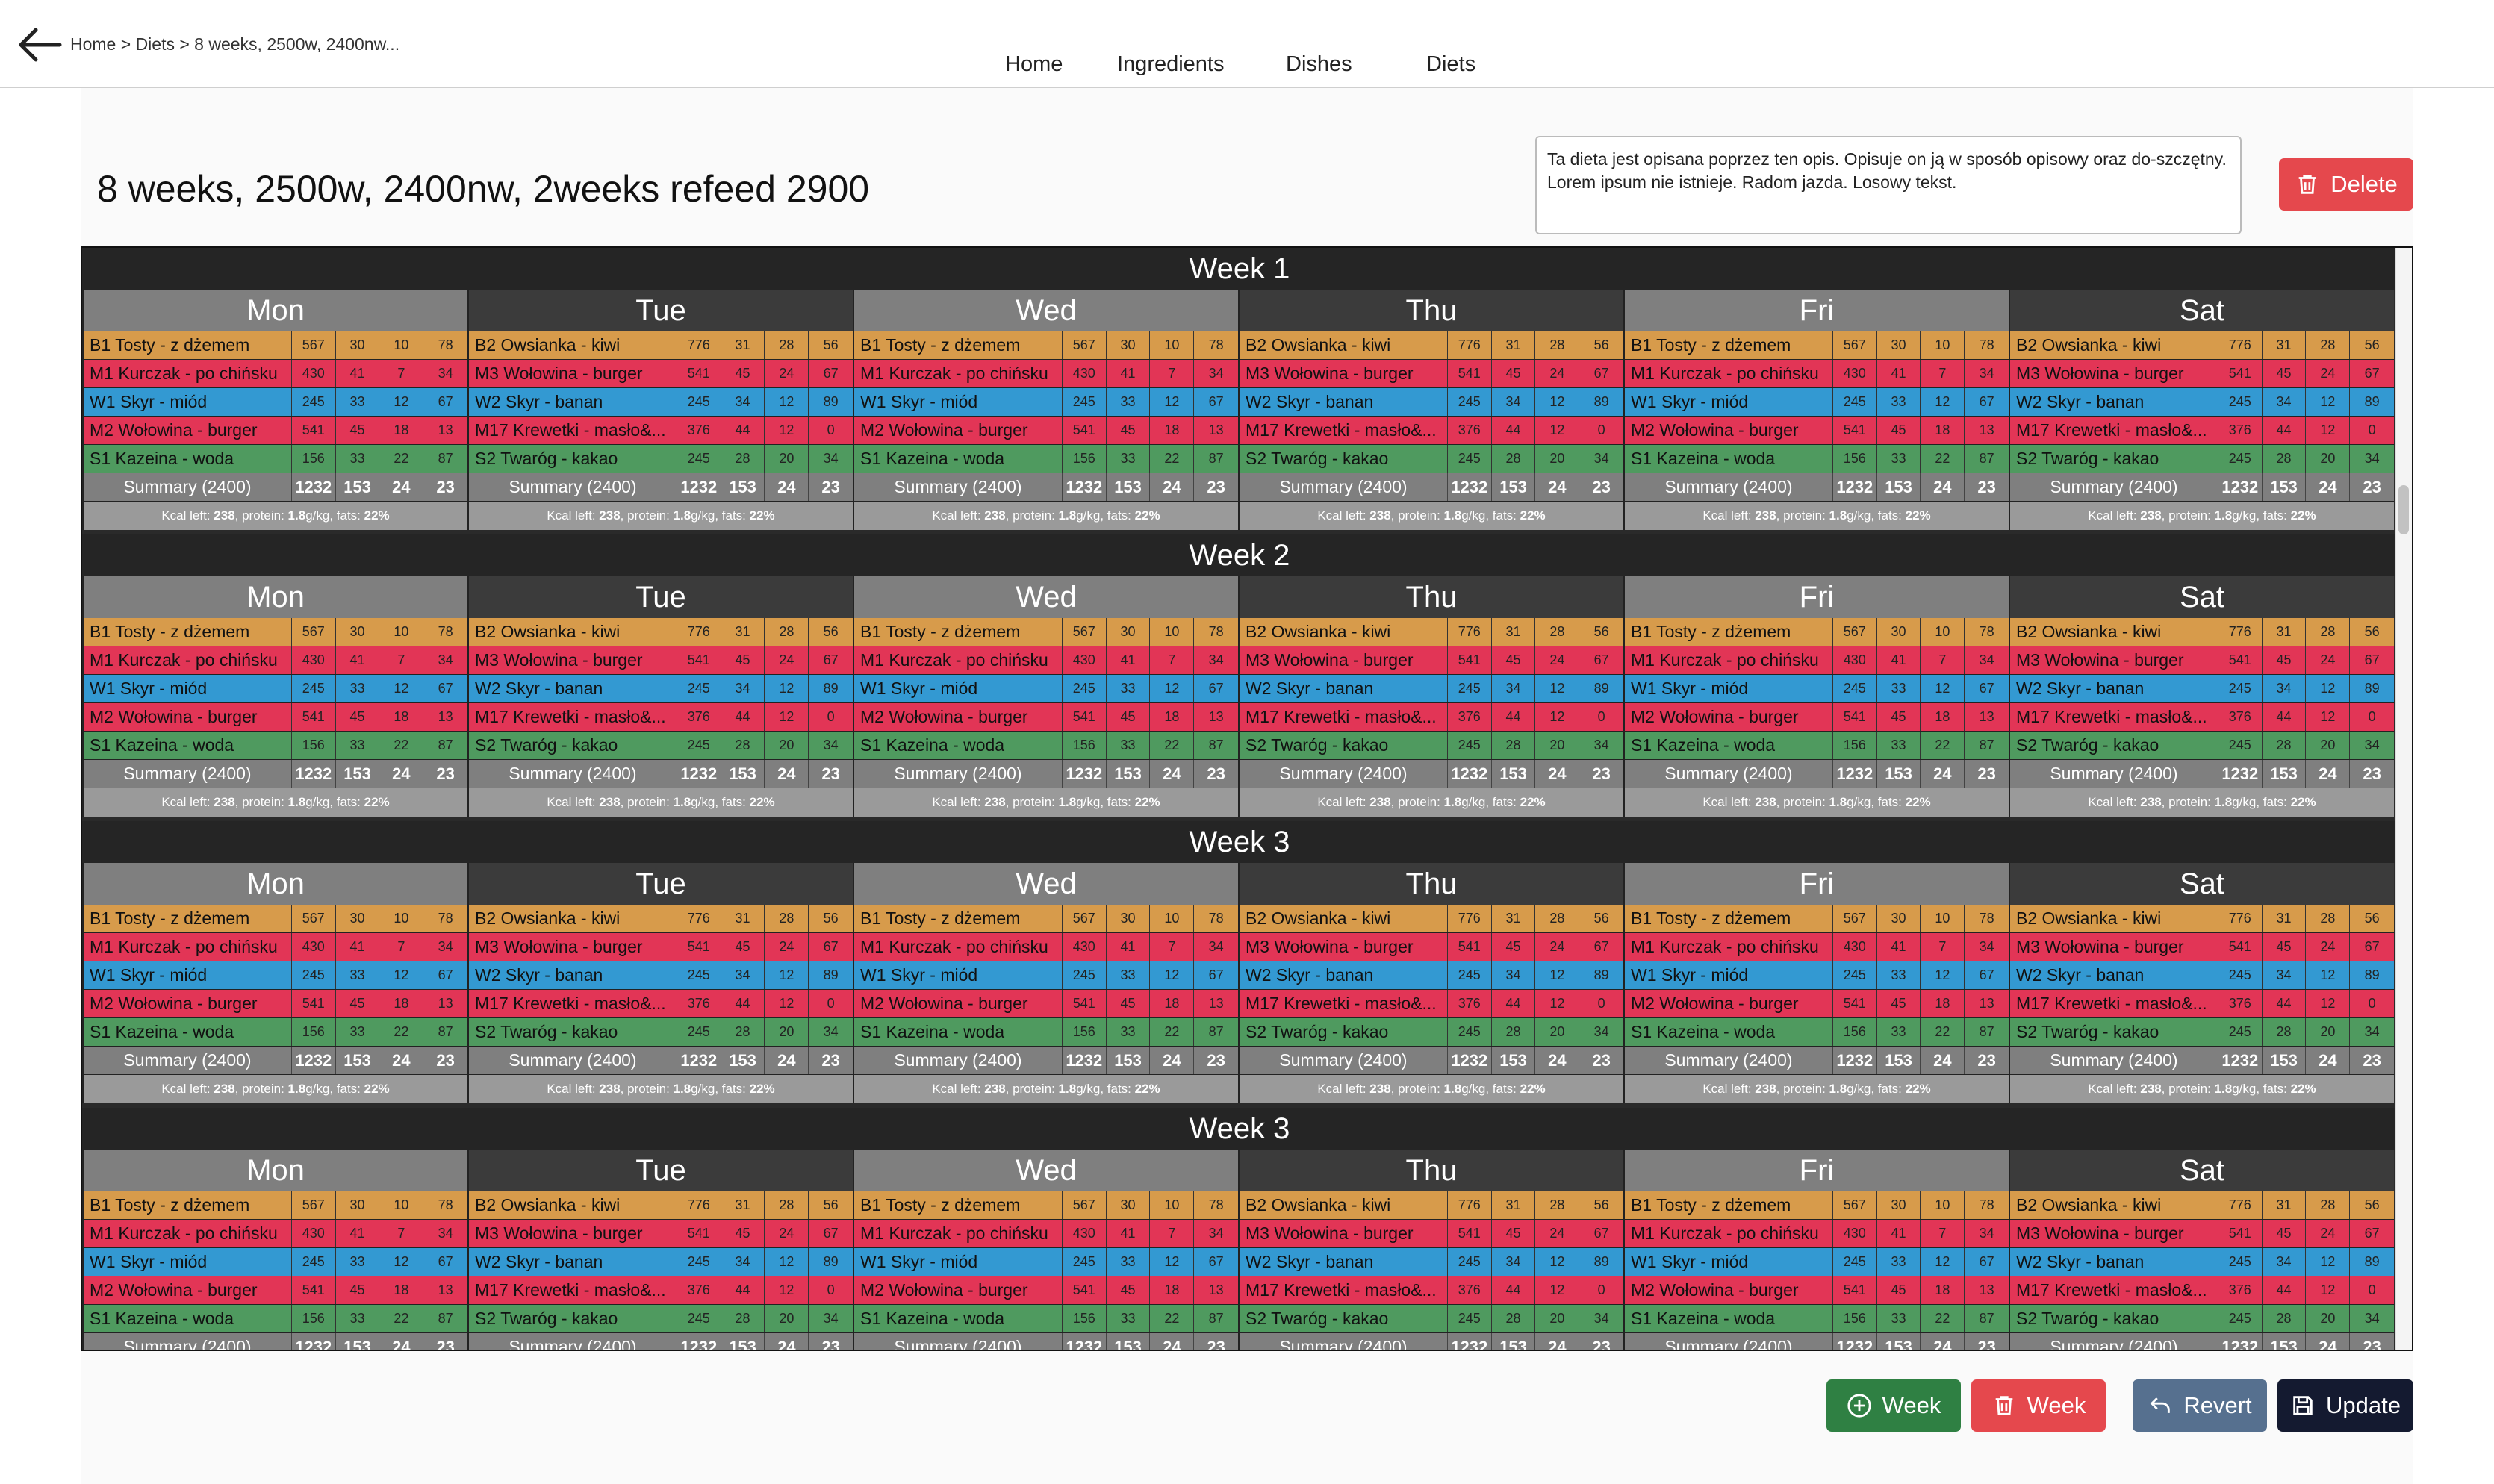  Describe the element at coordinates (2403, 799) in the screenshot. I see `grid-scrollbar` at that location.